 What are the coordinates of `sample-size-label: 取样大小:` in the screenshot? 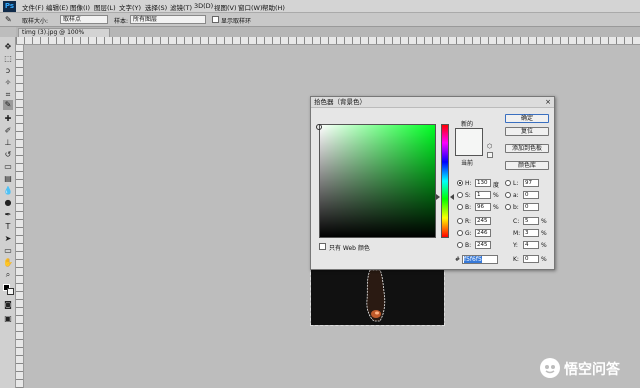 It's located at (35, 21).